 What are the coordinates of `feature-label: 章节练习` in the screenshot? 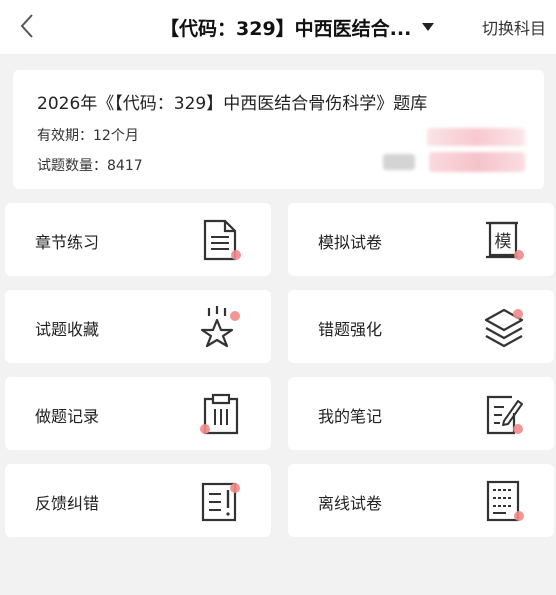 It's located at (67, 242).